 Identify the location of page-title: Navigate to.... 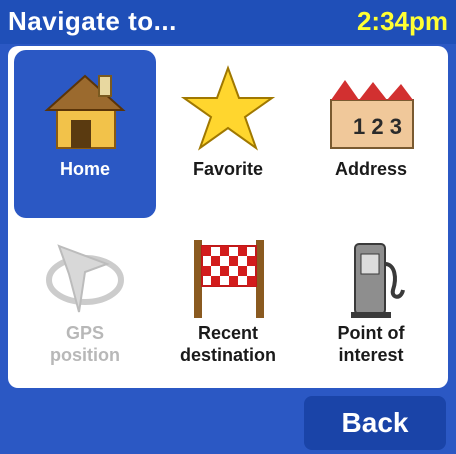
(92, 21).